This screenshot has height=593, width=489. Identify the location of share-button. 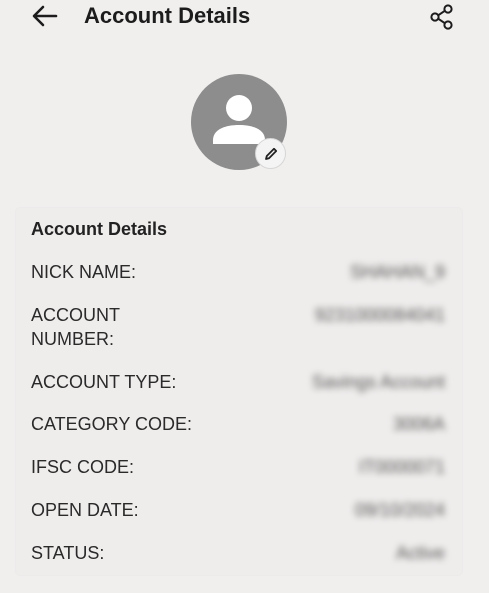
(442, 17).